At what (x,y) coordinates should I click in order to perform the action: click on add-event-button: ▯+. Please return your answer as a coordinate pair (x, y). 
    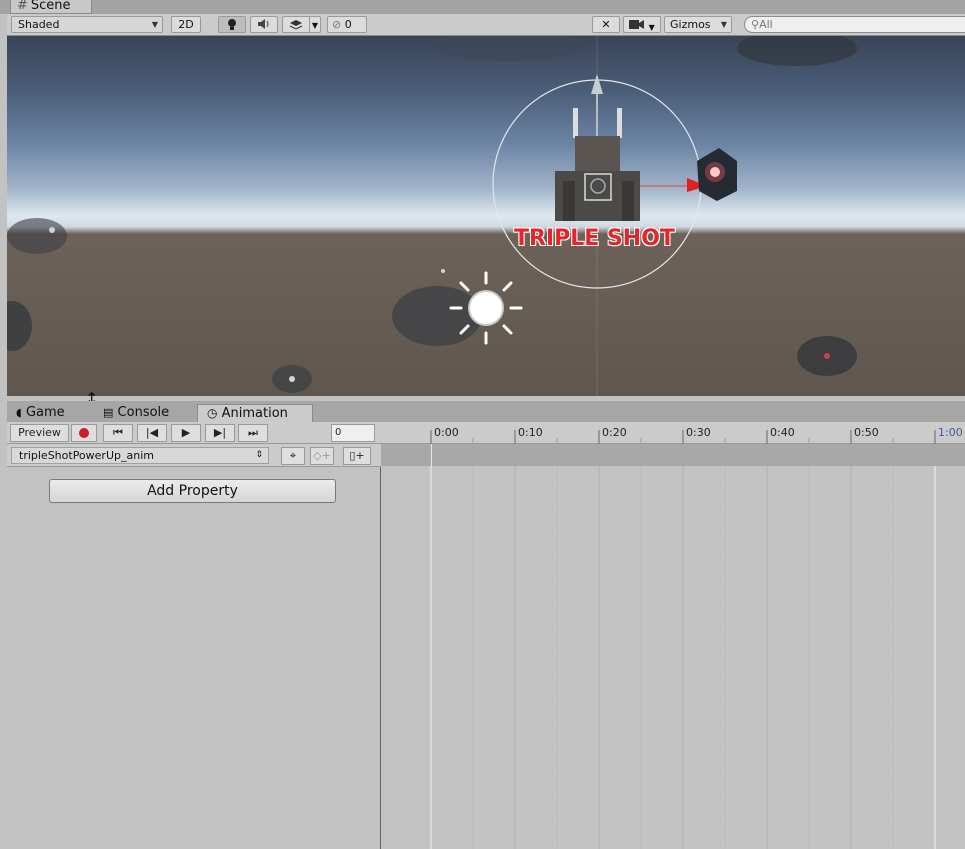
    Looking at the image, I should click on (357, 456).